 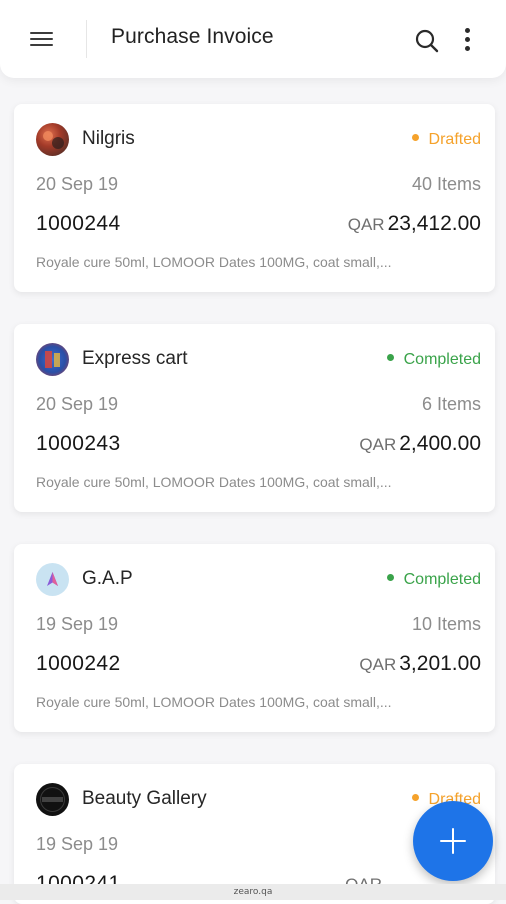 What do you see at coordinates (108, 138) in the screenshot?
I see `vendor-name: Nilgris` at bounding box center [108, 138].